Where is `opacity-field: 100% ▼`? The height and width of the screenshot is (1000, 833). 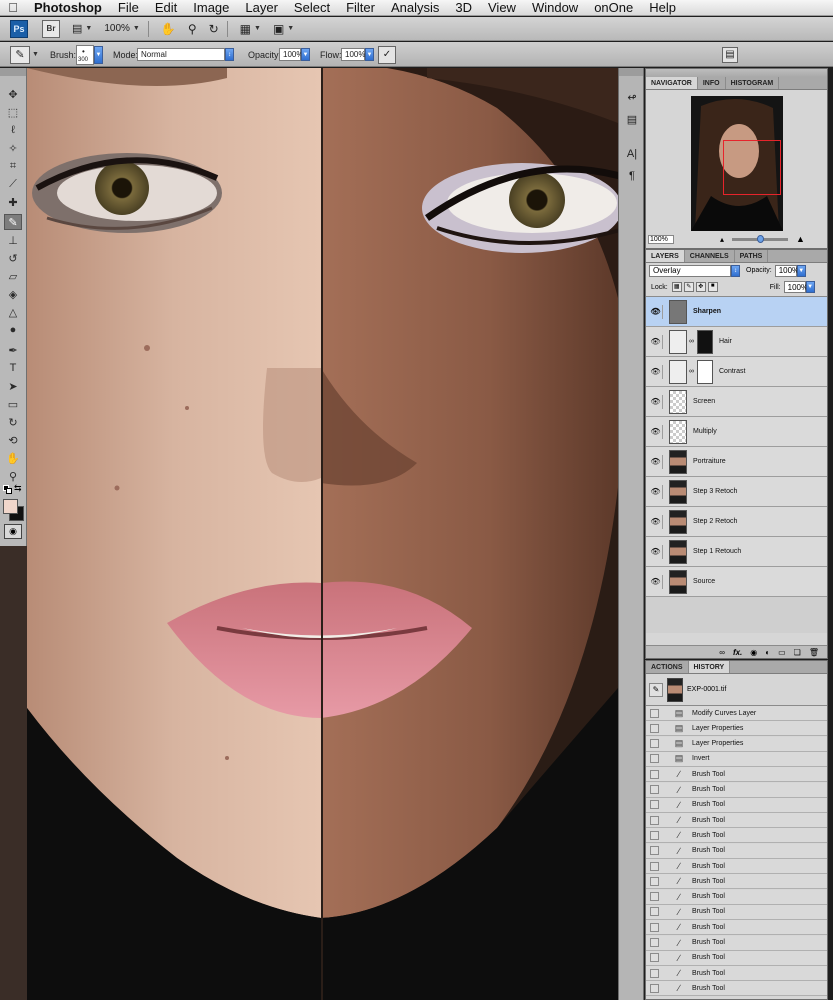 opacity-field: 100% ▼ is located at coordinates (294, 54).